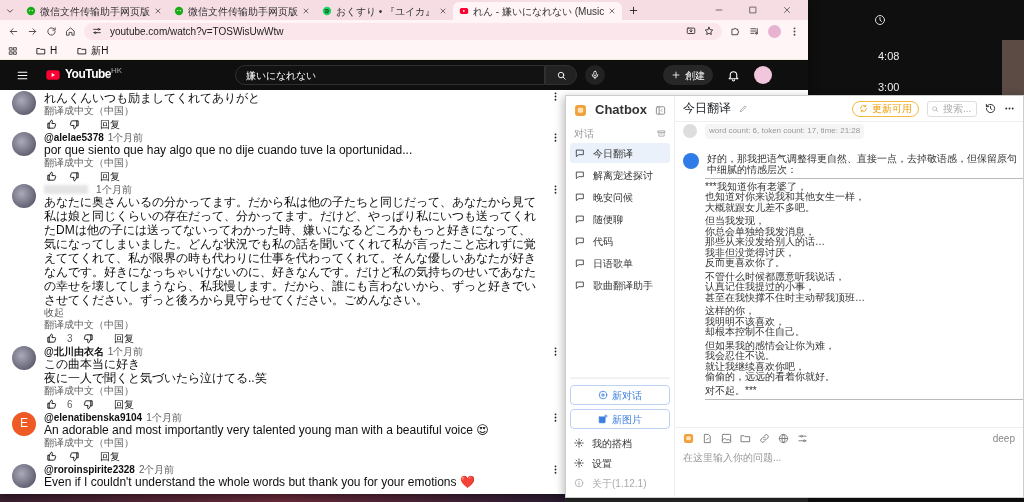  I want to click on author-name: @alelae5378, so click(74, 137).